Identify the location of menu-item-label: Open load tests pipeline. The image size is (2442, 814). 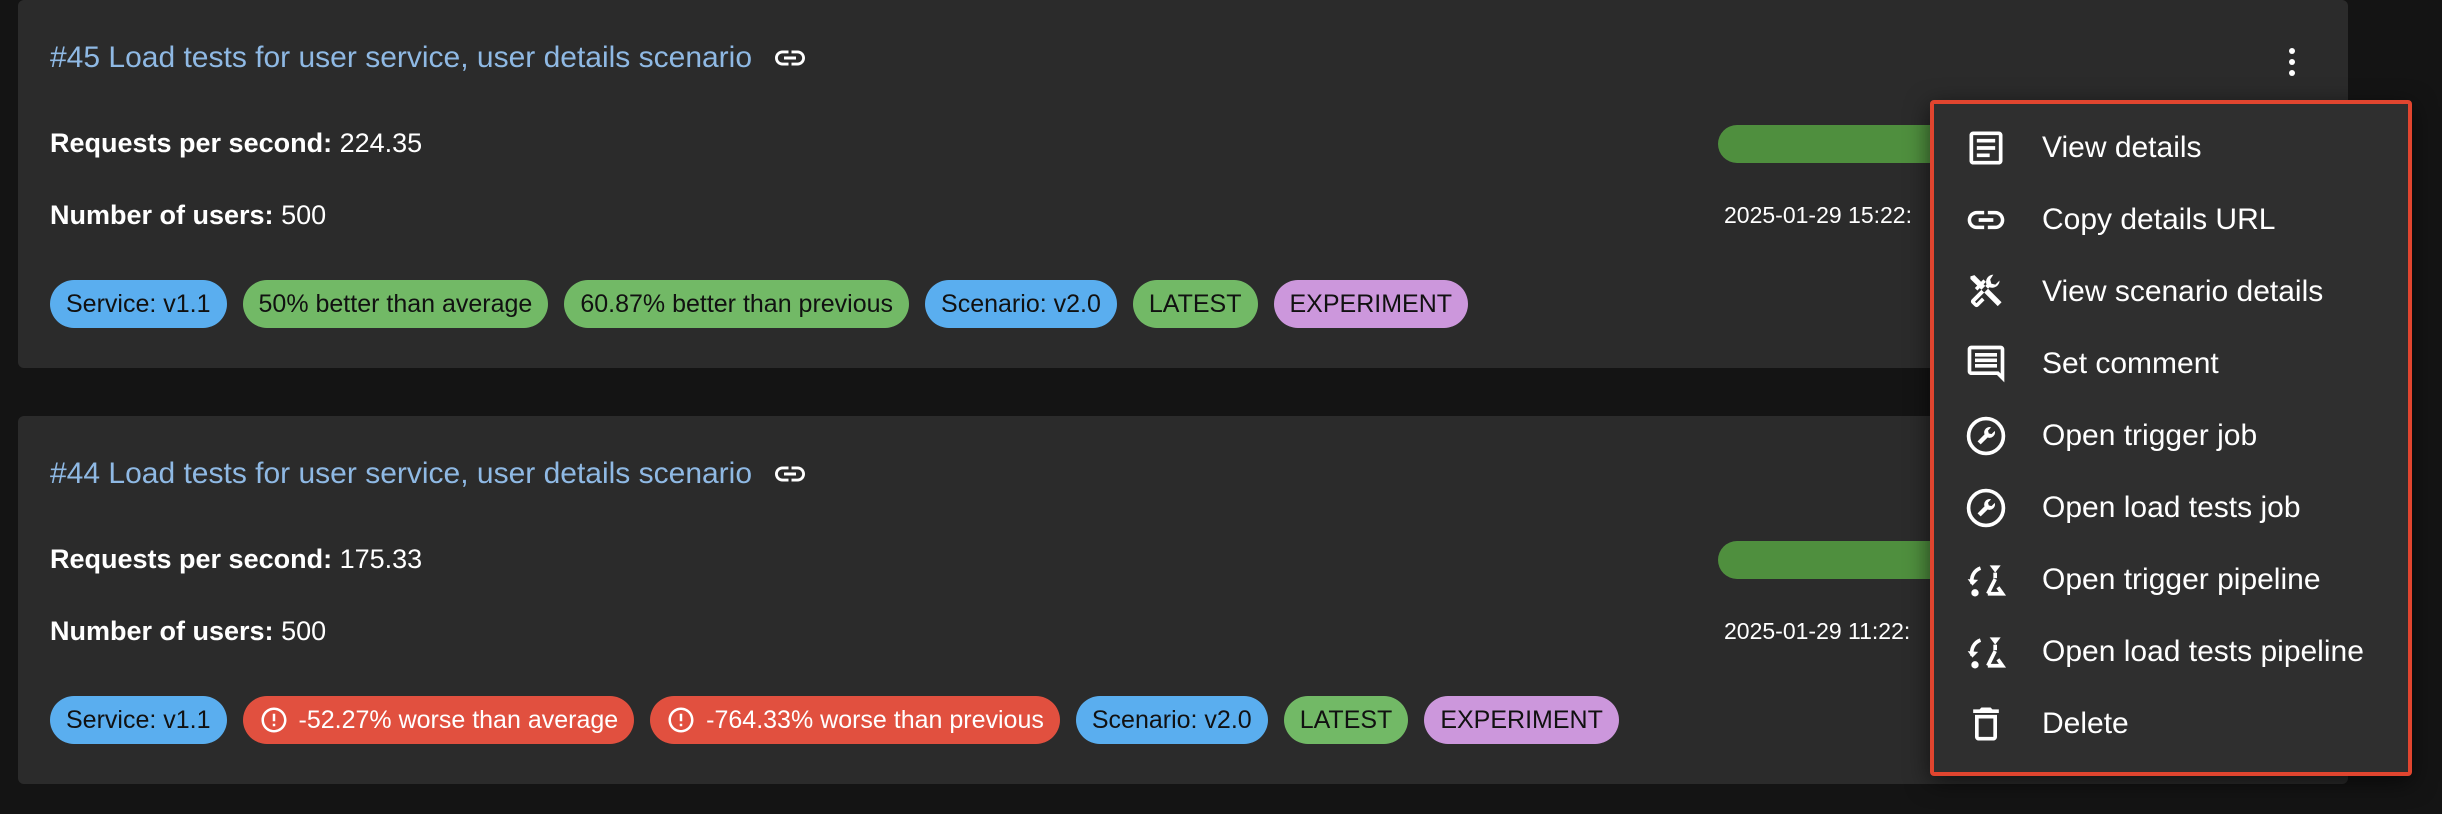
(2203, 651).